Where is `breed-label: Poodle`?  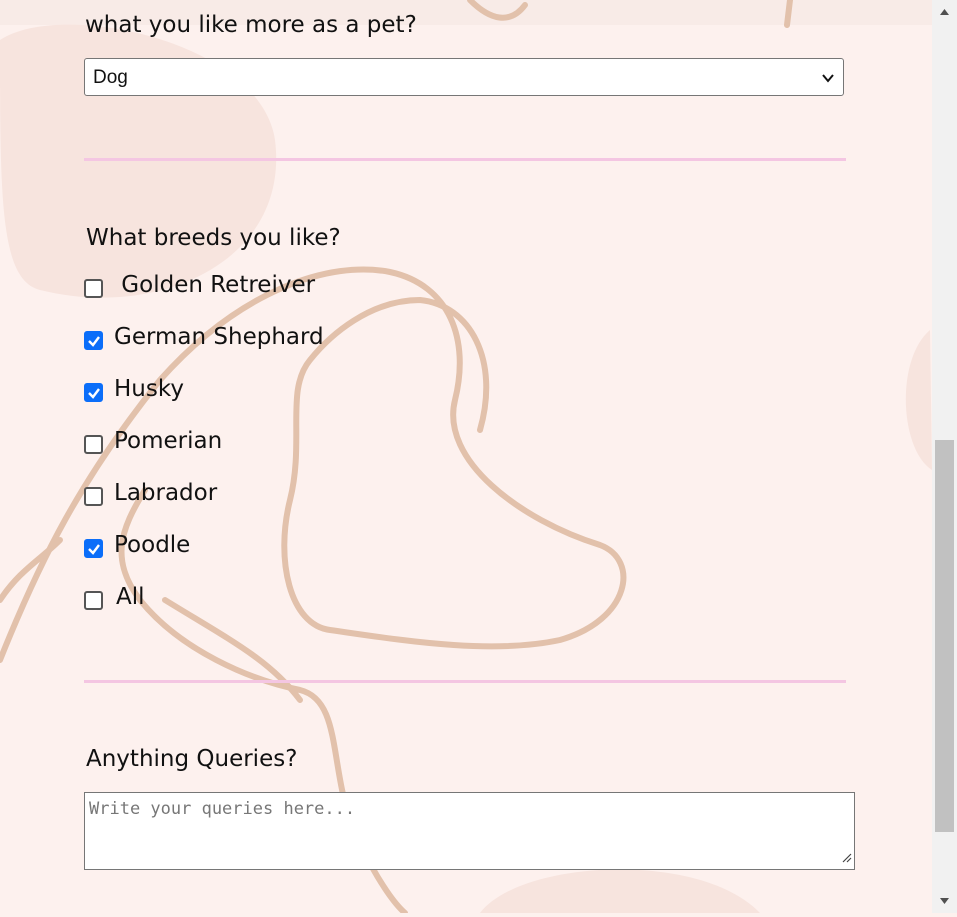 breed-label: Poodle is located at coordinates (152, 545).